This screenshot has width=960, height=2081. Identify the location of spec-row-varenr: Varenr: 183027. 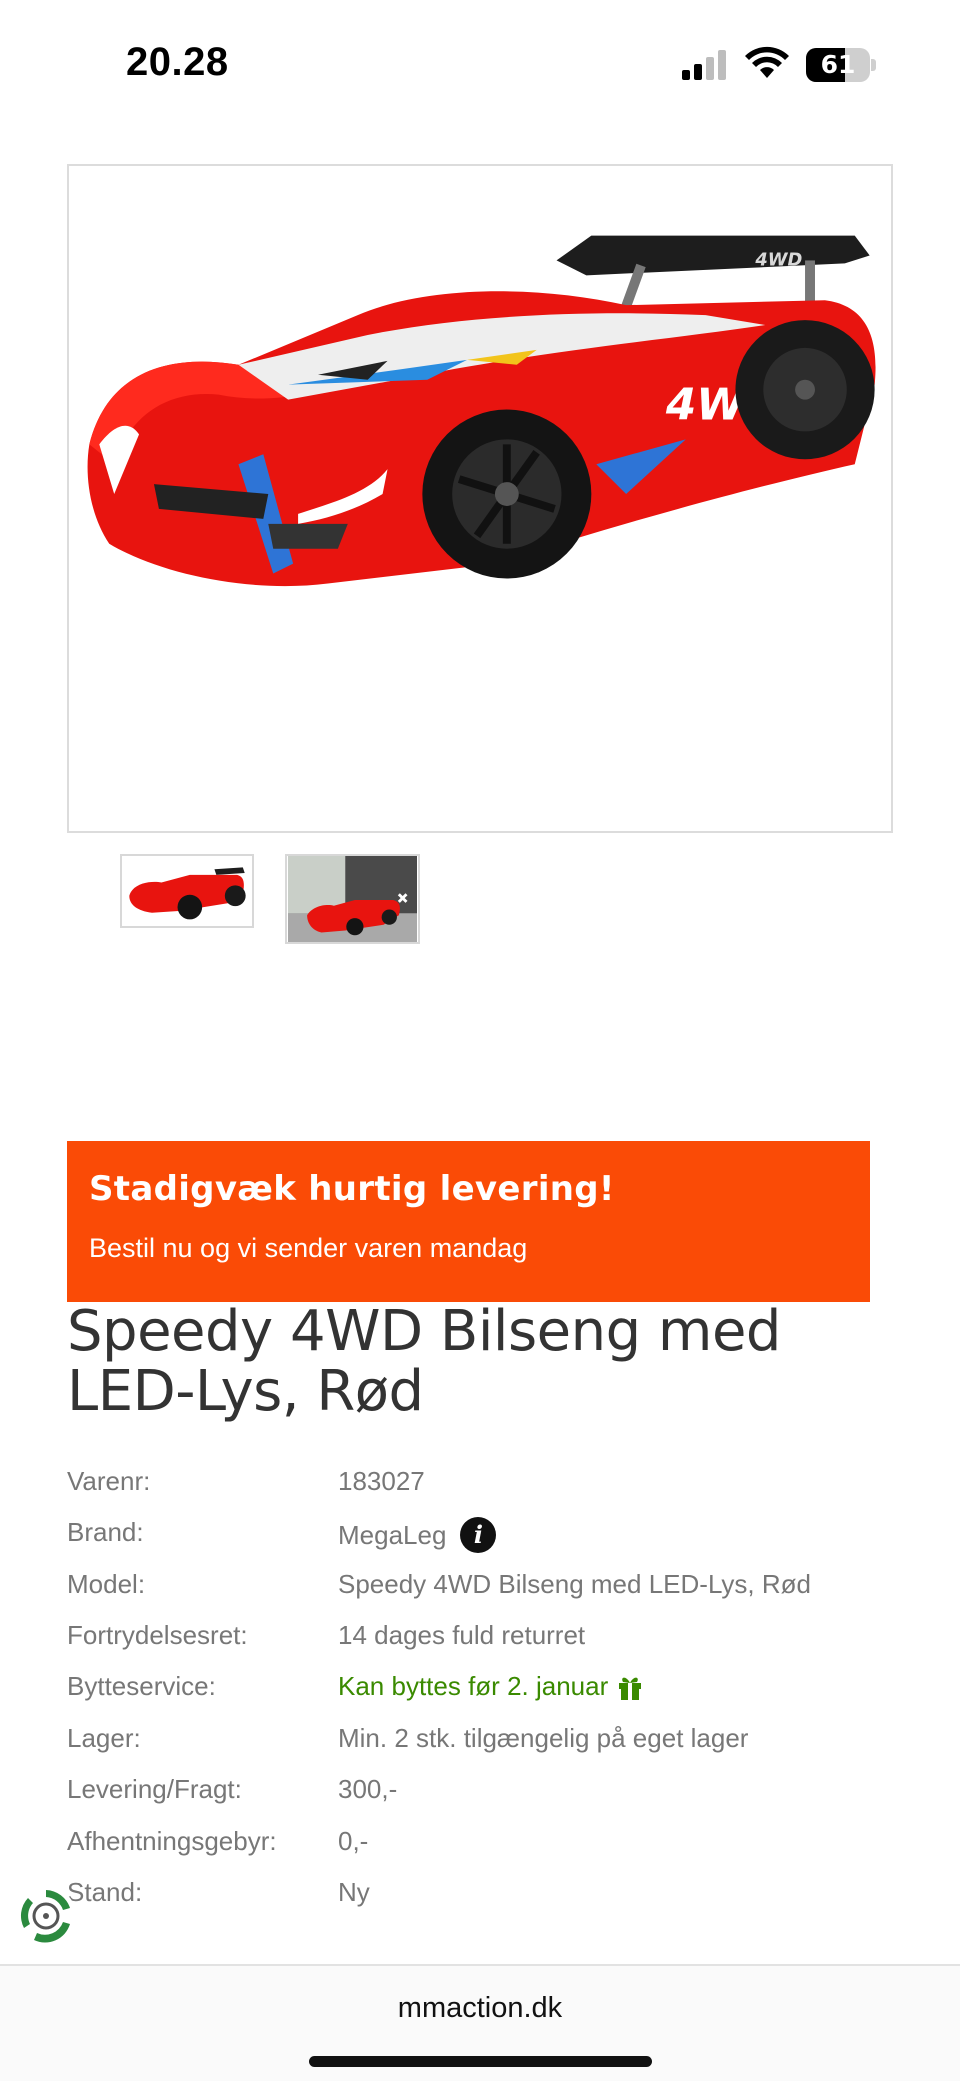
(482, 1486).